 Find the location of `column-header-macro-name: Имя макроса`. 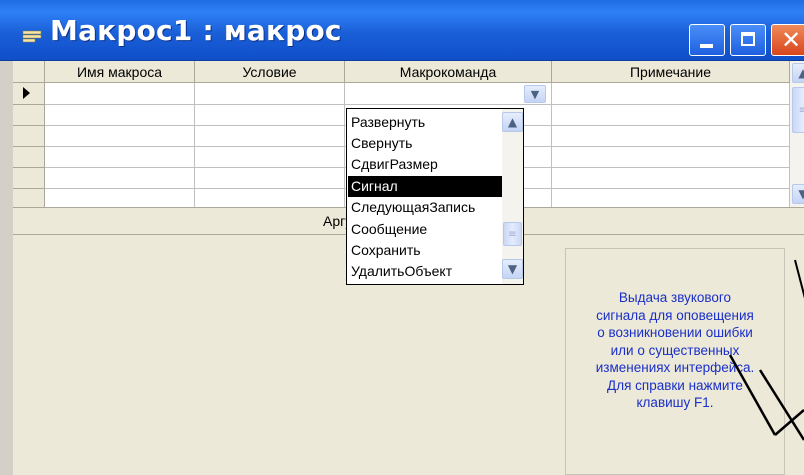

column-header-macro-name: Имя макроса is located at coordinates (120, 72).